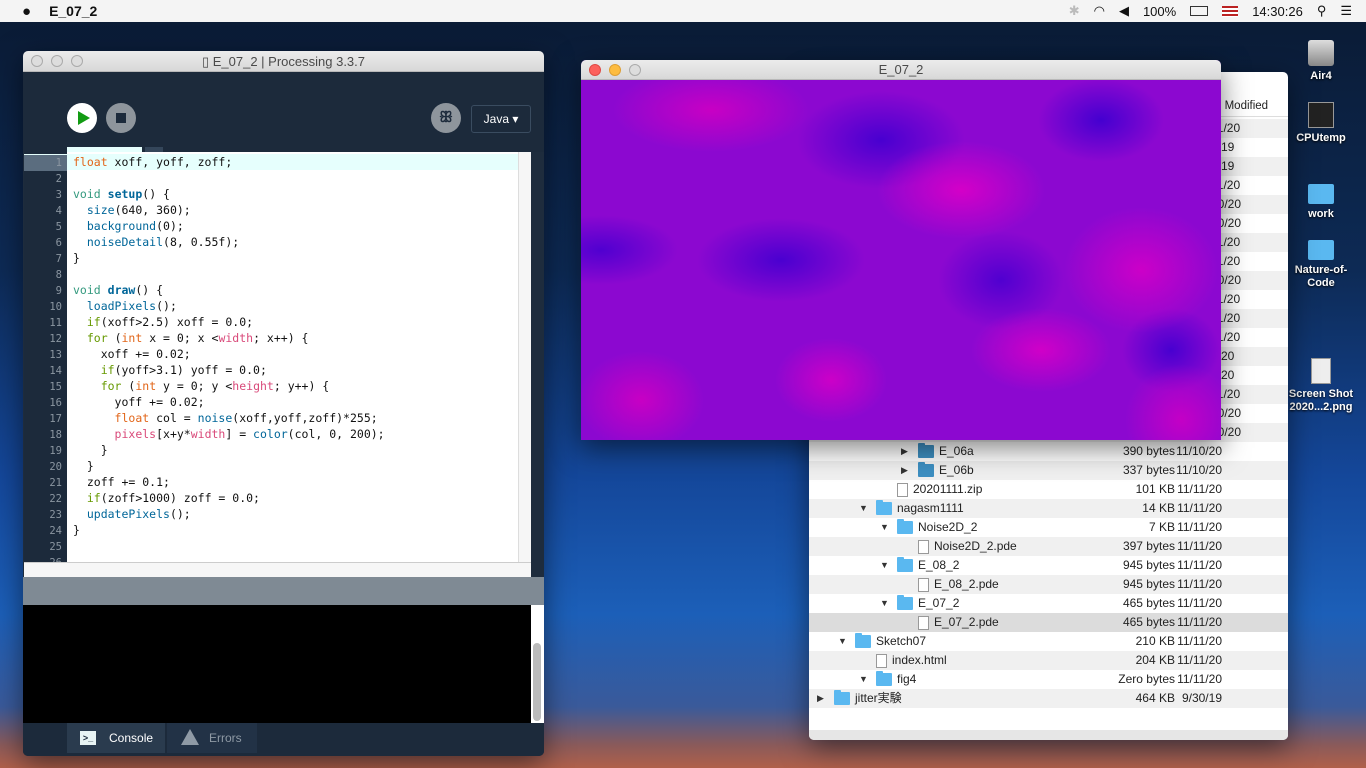  I want to click on mode-selector: Java ▾, so click(501, 119).